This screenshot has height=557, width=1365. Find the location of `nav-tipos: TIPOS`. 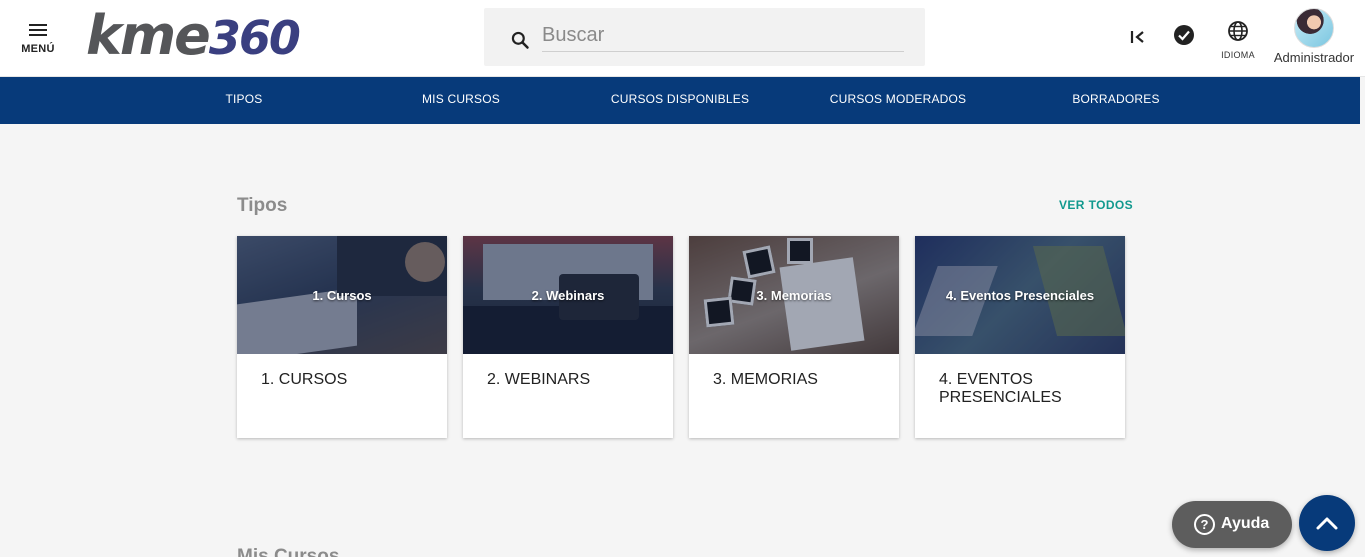

nav-tipos: TIPOS is located at coordinates (244, 100).